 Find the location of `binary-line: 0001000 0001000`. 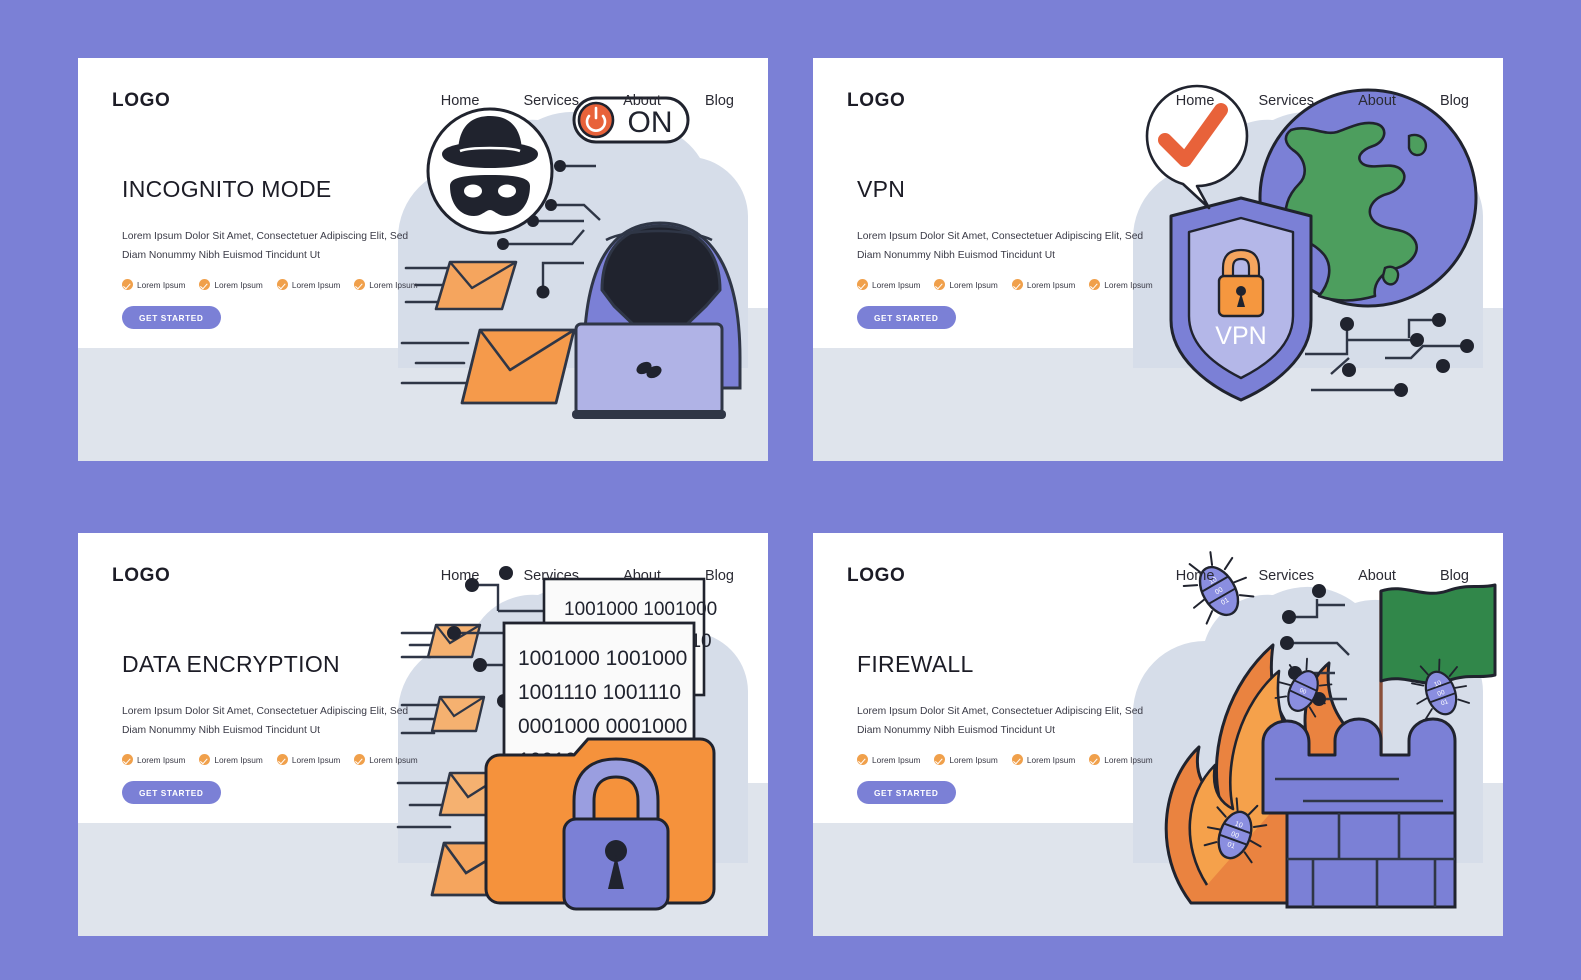

binary-line: 0001000 0001000 is located at coordinates (602, 726).